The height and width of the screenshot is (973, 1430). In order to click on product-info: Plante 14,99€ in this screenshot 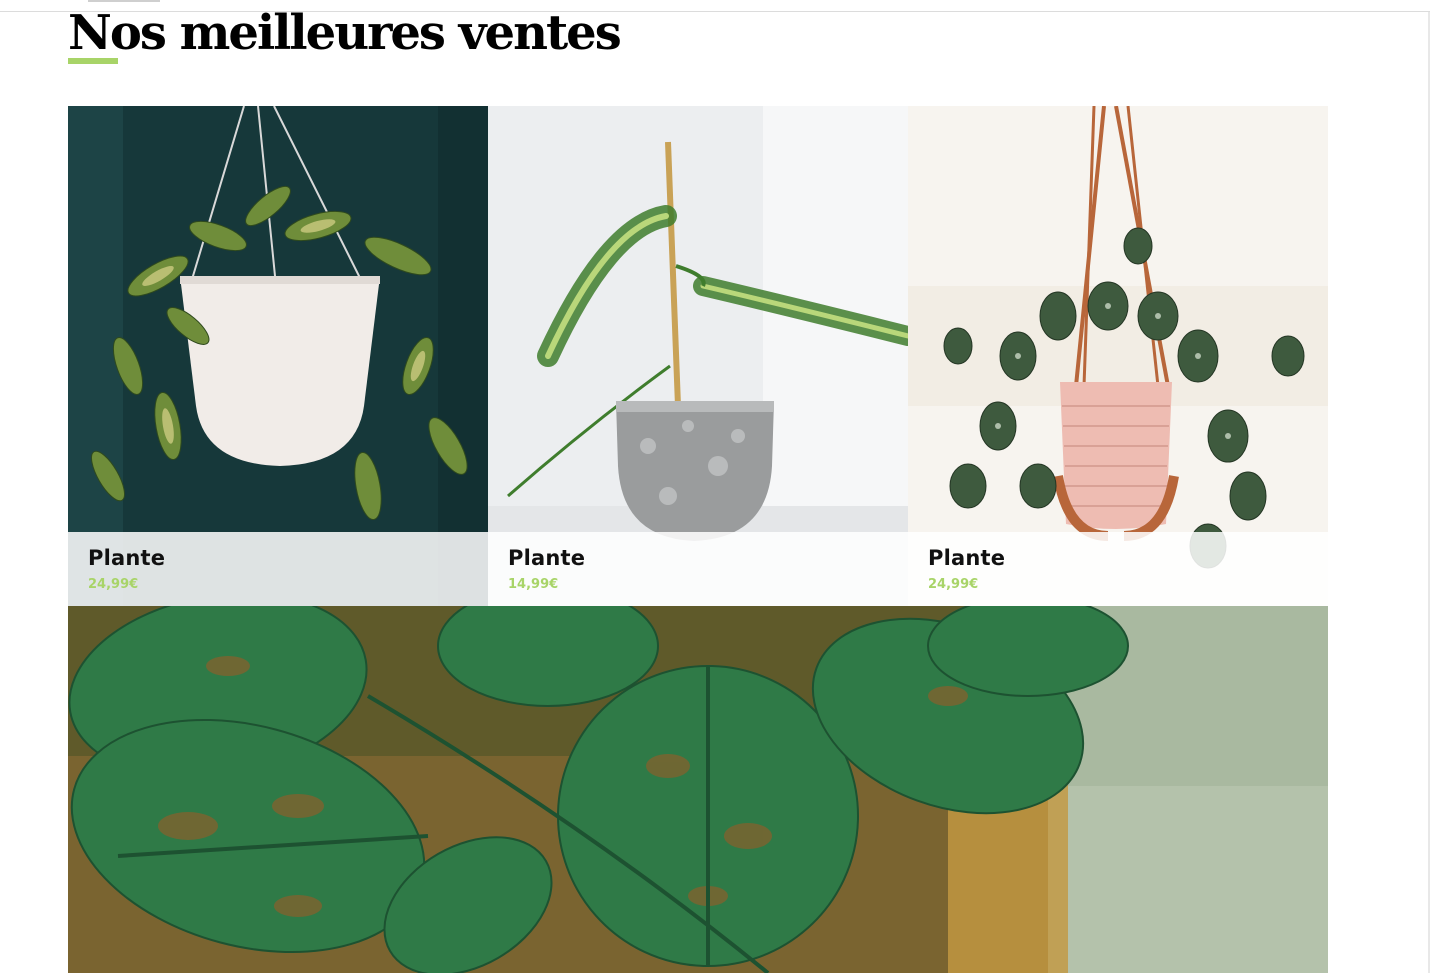, I will do `click(698, 569)`.